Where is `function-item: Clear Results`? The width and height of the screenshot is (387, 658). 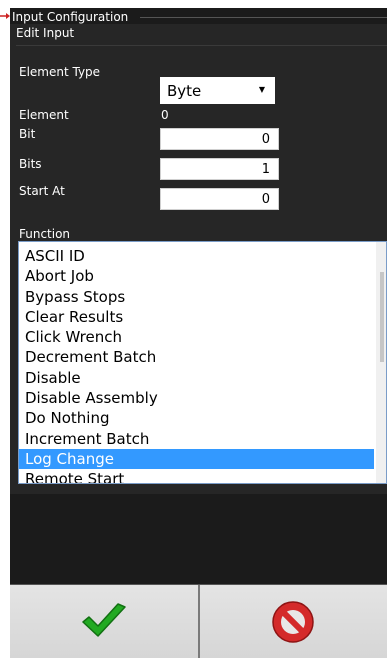
function-item: Clear Results is located at coordinates (196, 317).